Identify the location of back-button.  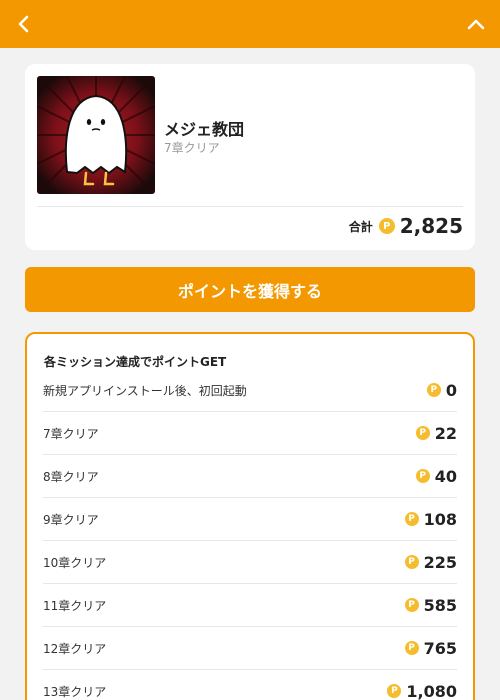
(24, 24).